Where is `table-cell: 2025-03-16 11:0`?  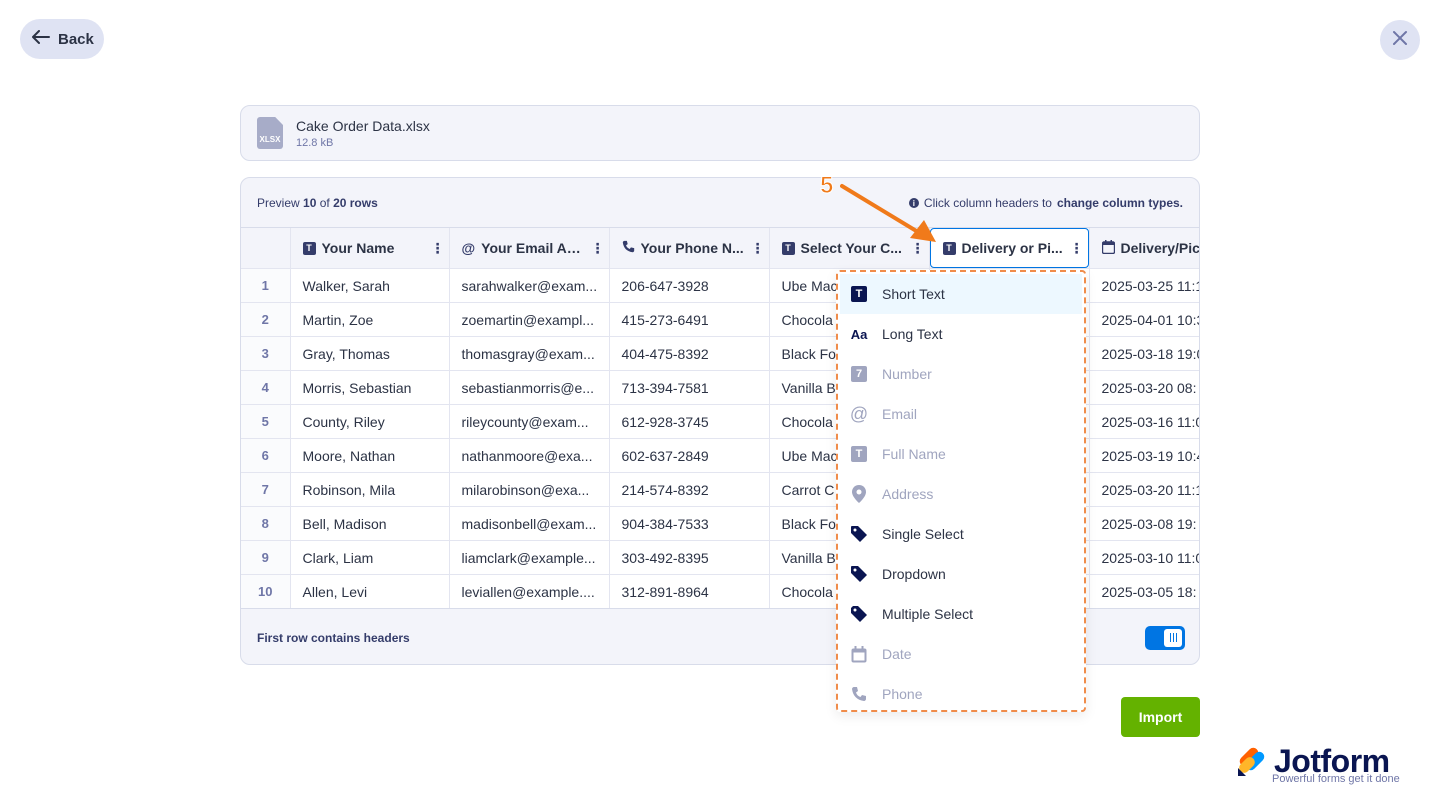
table-cell: 2025-03-16 11:0 is located at coordinates (1144, 421).